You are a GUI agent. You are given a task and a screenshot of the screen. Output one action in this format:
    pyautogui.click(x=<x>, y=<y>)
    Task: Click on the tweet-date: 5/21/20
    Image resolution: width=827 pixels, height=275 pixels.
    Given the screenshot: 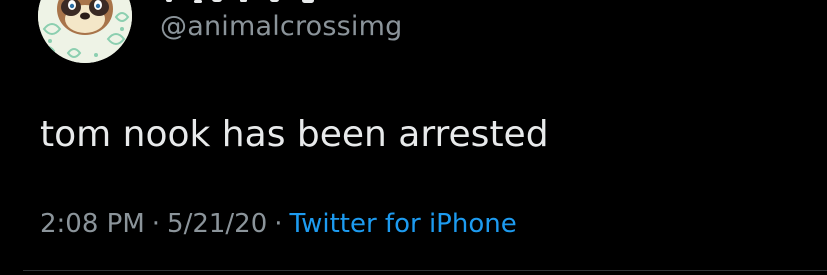 What is the action you would take?
    pyautogui.click(x=217, y=224)
    